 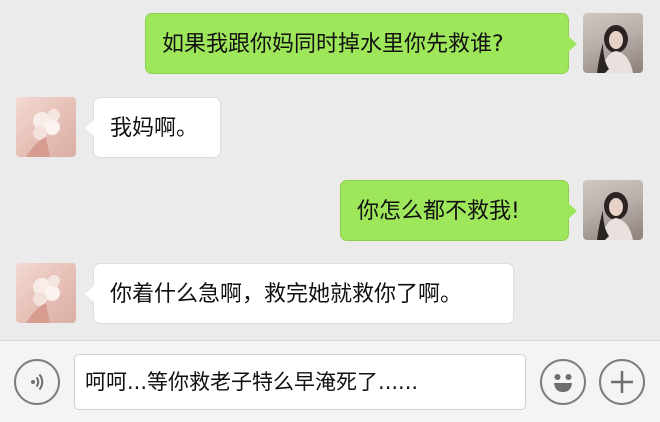 I want to click on message-bubble-received: 你着什么急啊，救完她就救你了啊。, so click(x=299, y=293).